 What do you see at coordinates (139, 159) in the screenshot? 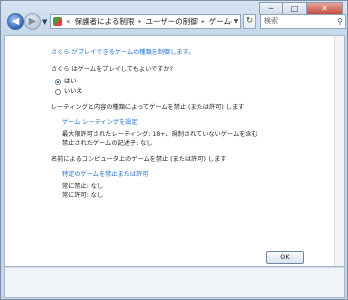
I see `name-section-heading: 名前によるコンピュータ上のゲームを禁止 (または許可) します` at bounding box center [139, 159].